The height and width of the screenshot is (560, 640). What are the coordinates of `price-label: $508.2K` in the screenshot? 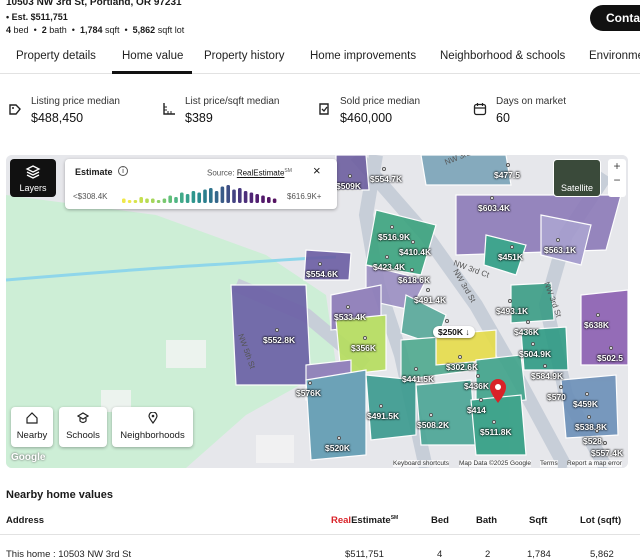 It's located at (433, 425).